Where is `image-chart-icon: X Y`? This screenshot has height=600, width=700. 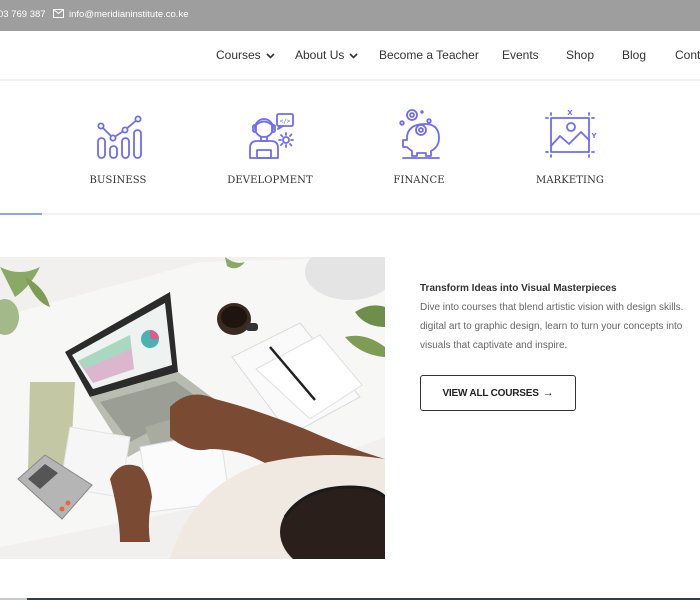 image-chart-icon: X Y is located at coordinates (571, 133).